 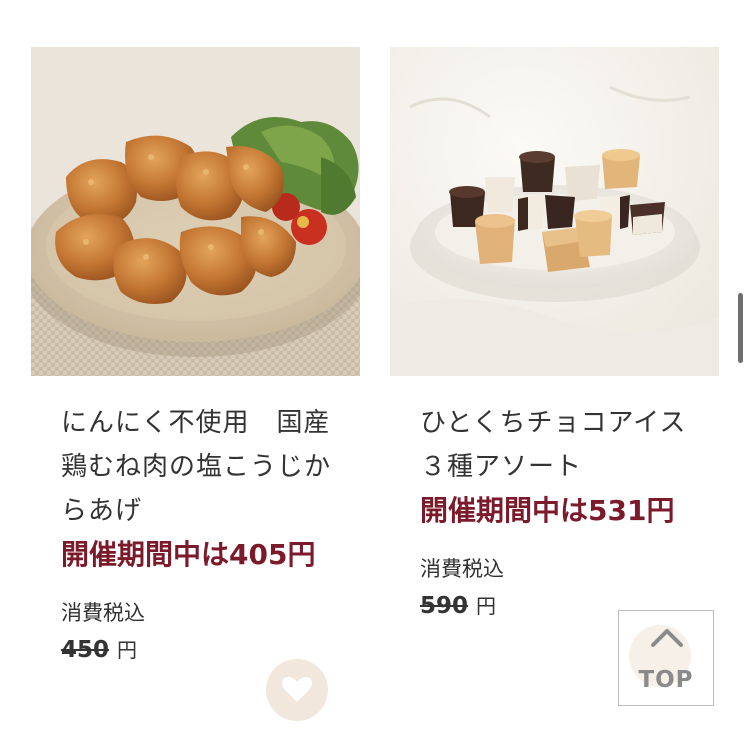 I want to click on regular-price: 450 円, so click(x=210, y=650).